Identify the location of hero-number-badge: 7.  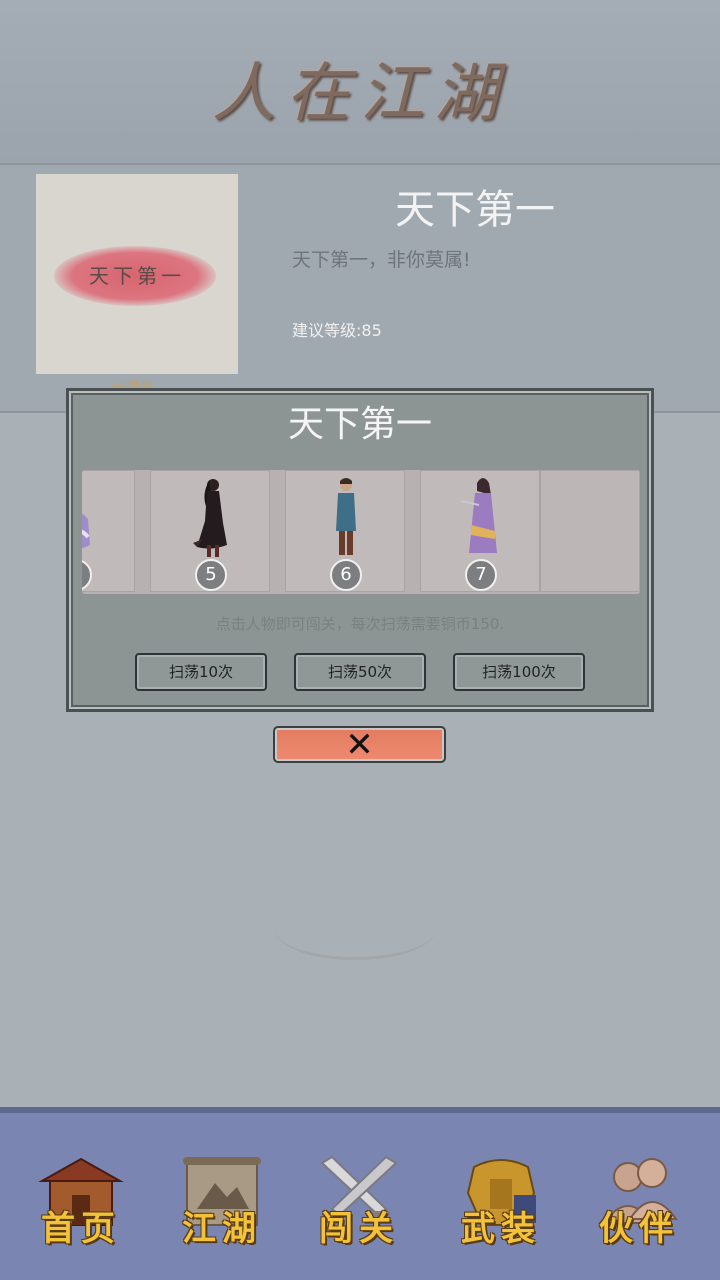
(481, 575).